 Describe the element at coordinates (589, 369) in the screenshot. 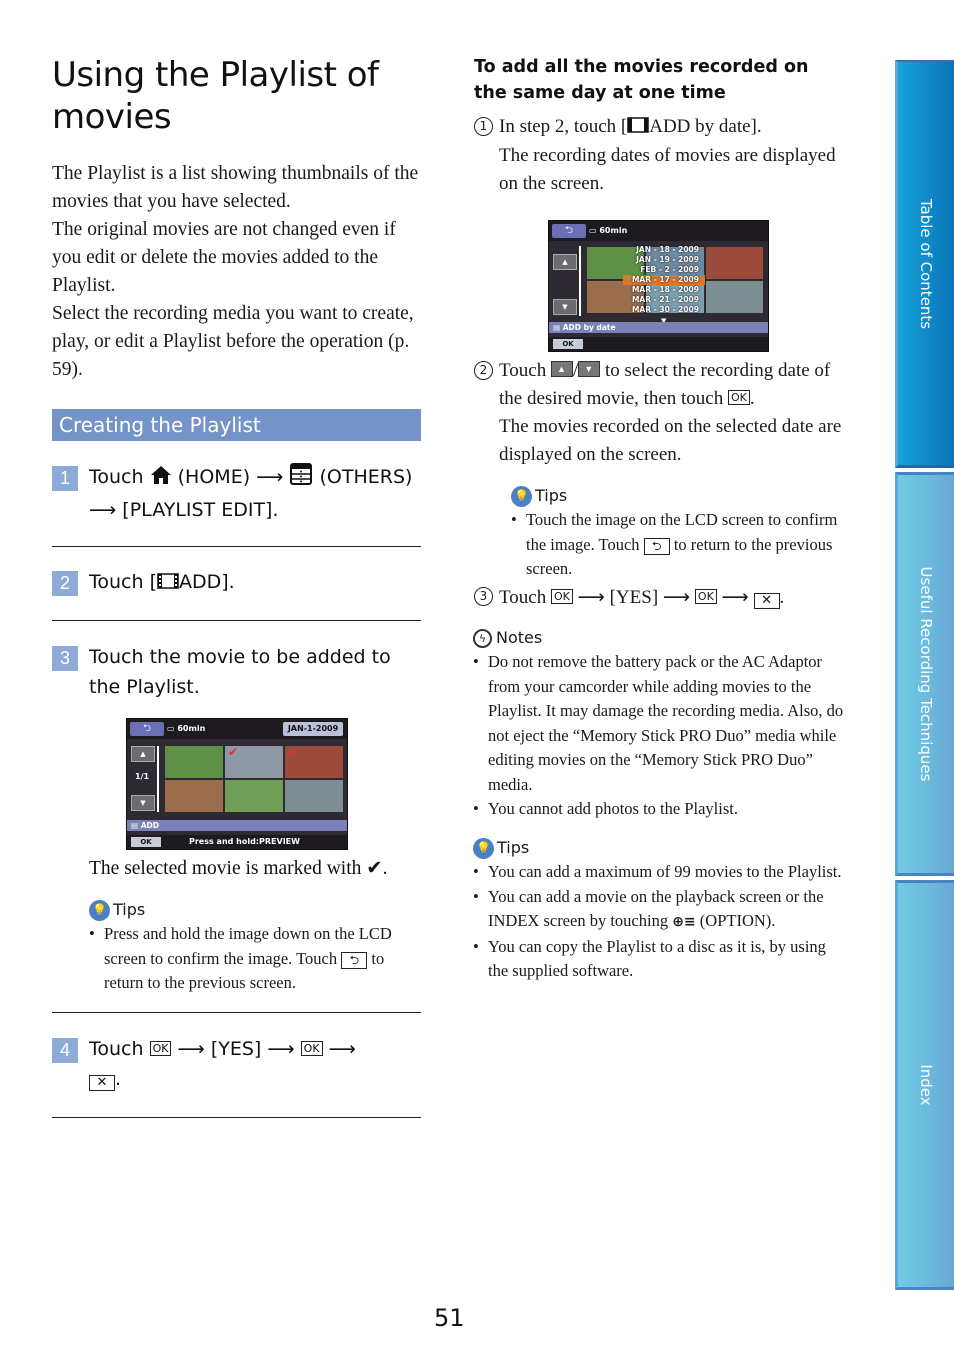

I see `down-arrow-icon: ▼` at that location.